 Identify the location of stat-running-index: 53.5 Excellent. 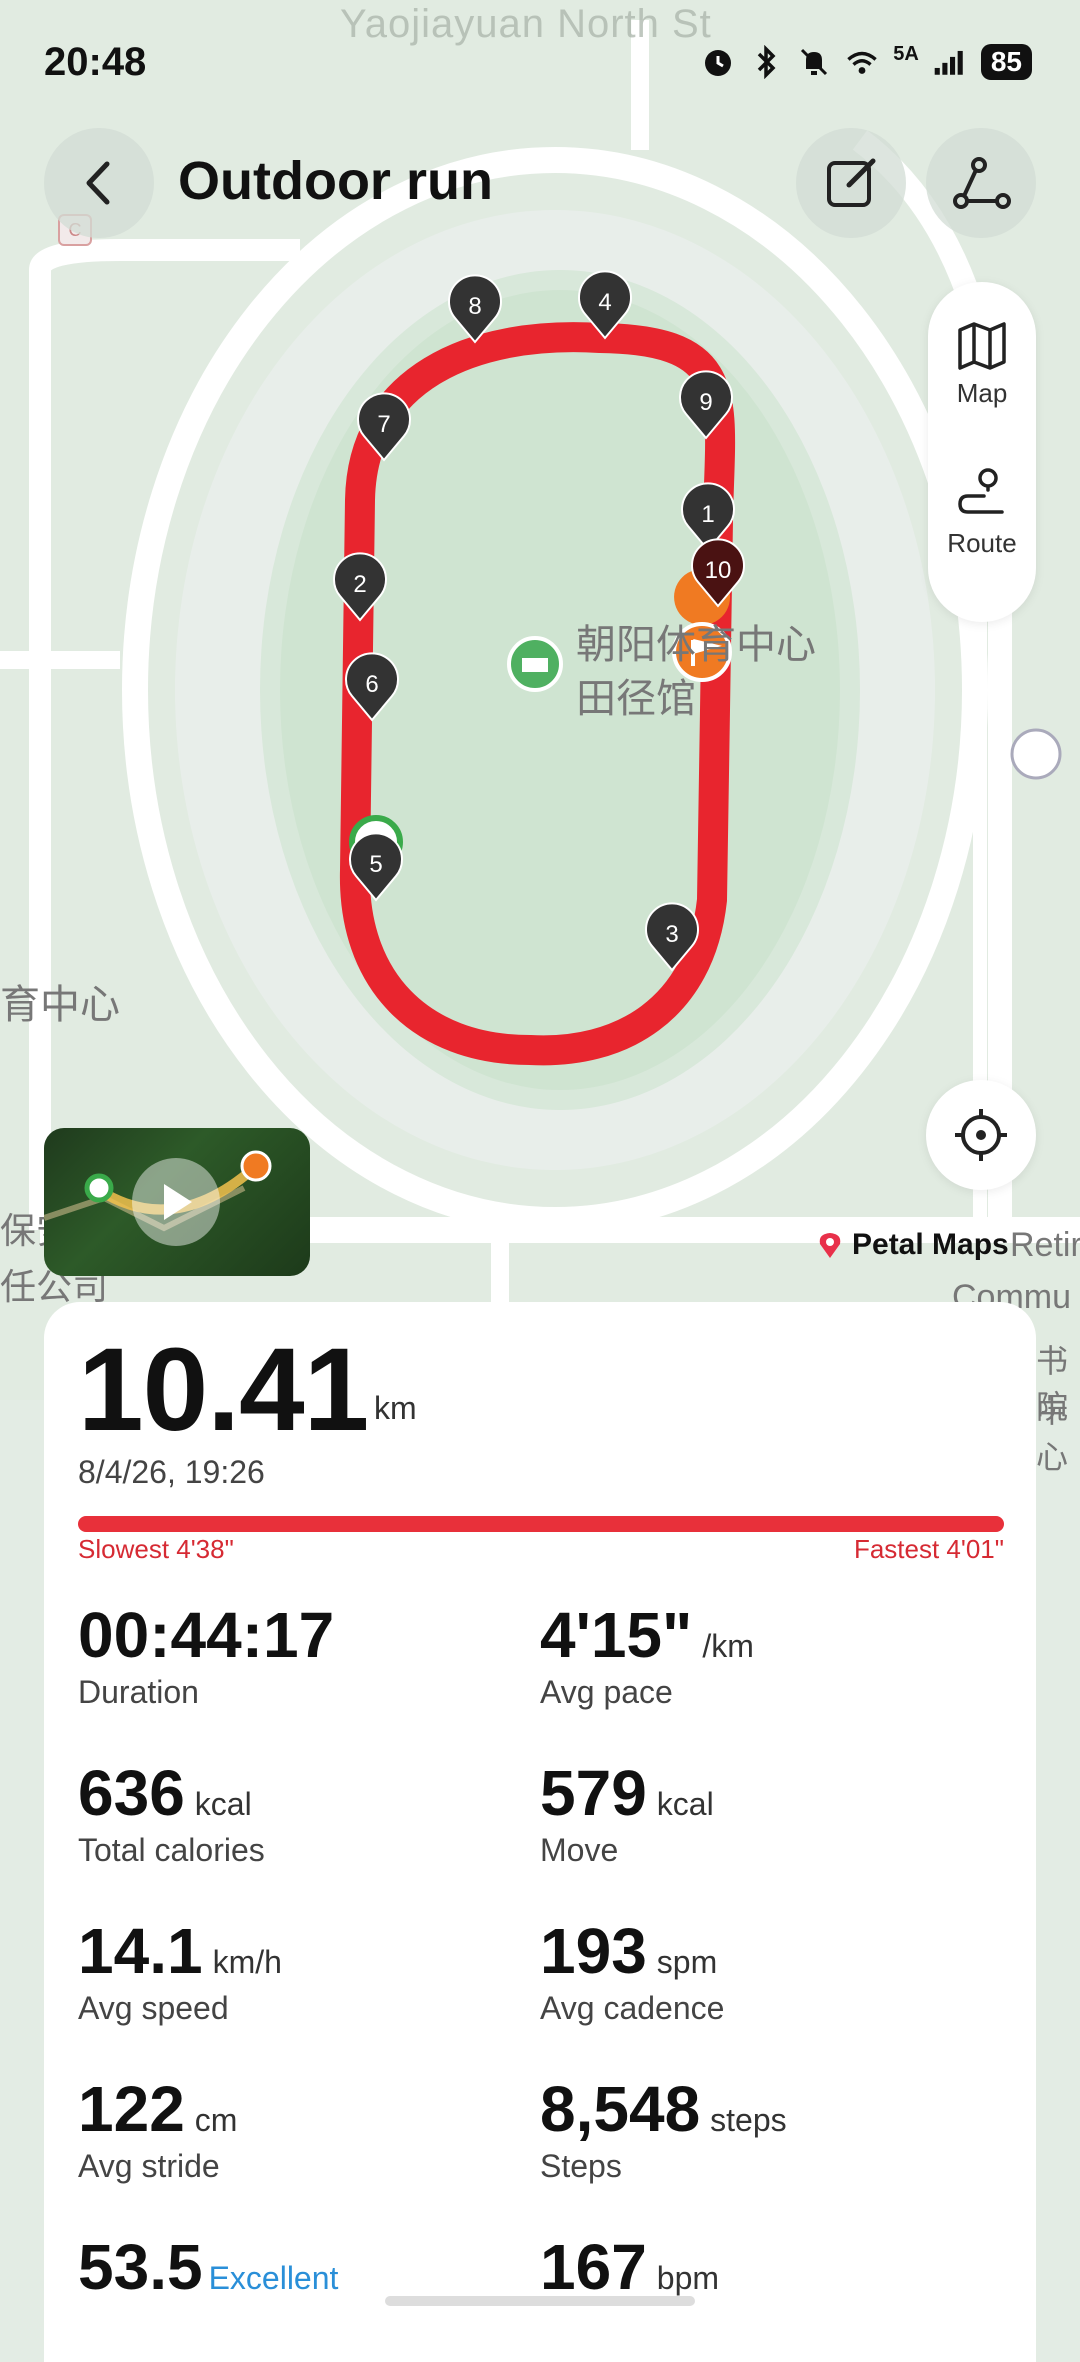
(208, 2267).